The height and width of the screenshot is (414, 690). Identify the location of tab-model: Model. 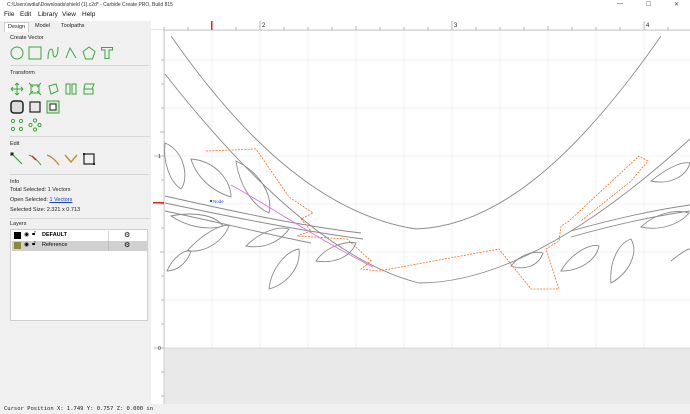
(42, 27).